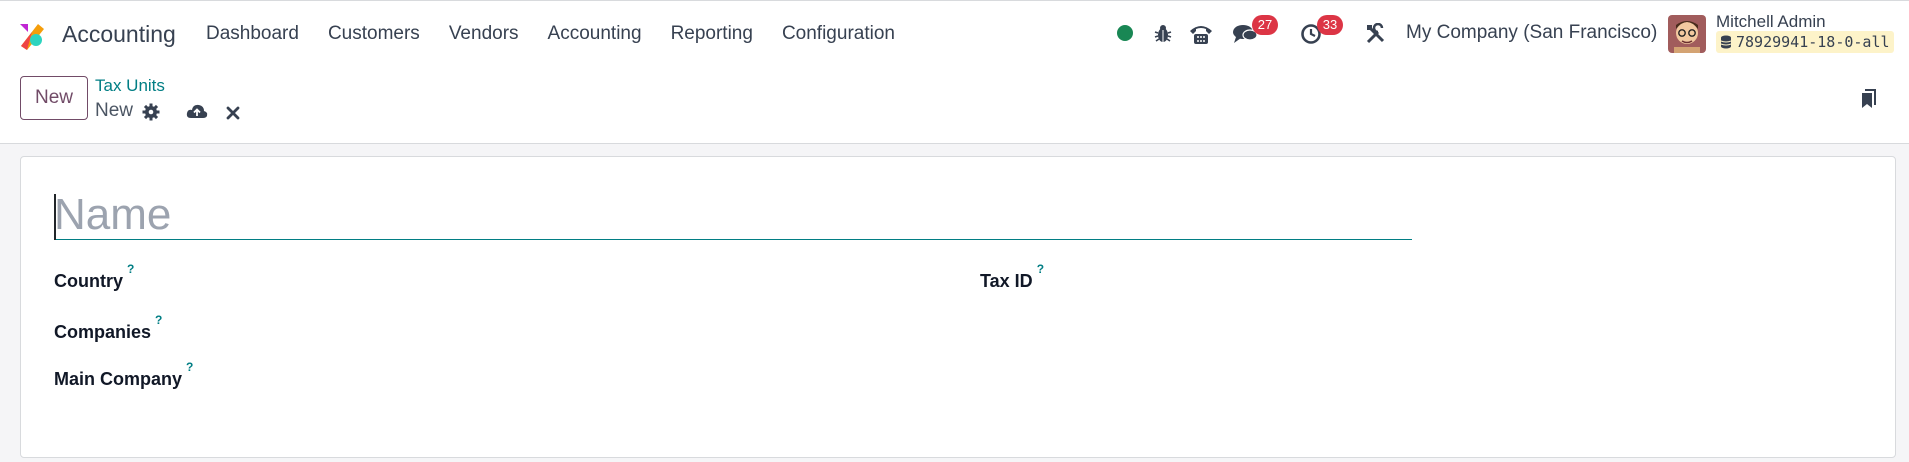 The height and width of the screenshot is (462, 1909). What do you see at coordinates (197, 111) in the screenshot?
I see `save-cloud-icon` at bounding box center [197, 111].